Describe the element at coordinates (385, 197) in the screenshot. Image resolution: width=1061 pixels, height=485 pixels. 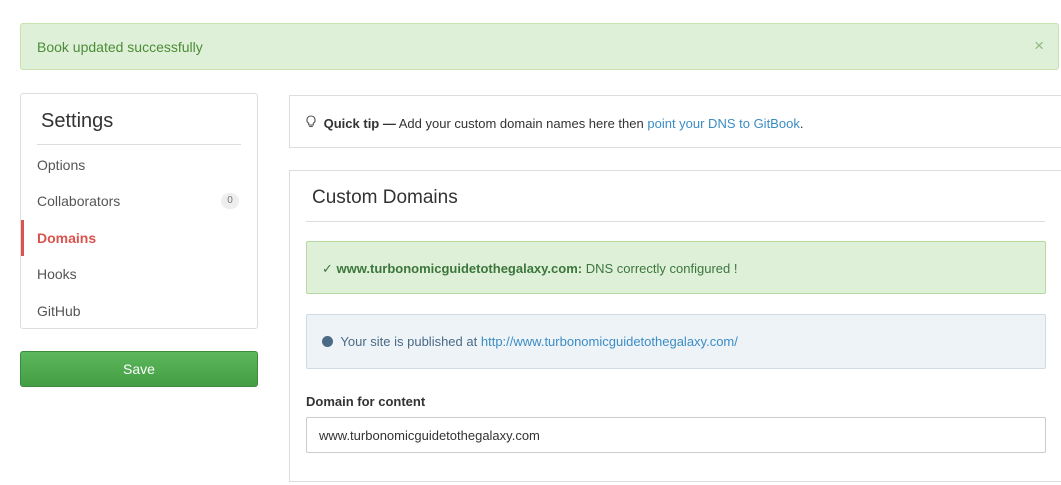
I see `panel-title: Custom Domains` at that location.